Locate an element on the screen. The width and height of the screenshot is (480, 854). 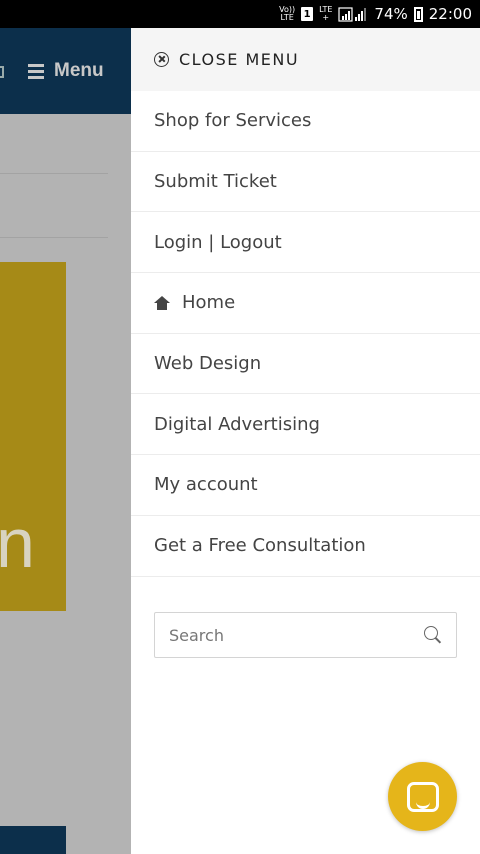
menu-item-my-account: My account is located at coordinates (305, 485).